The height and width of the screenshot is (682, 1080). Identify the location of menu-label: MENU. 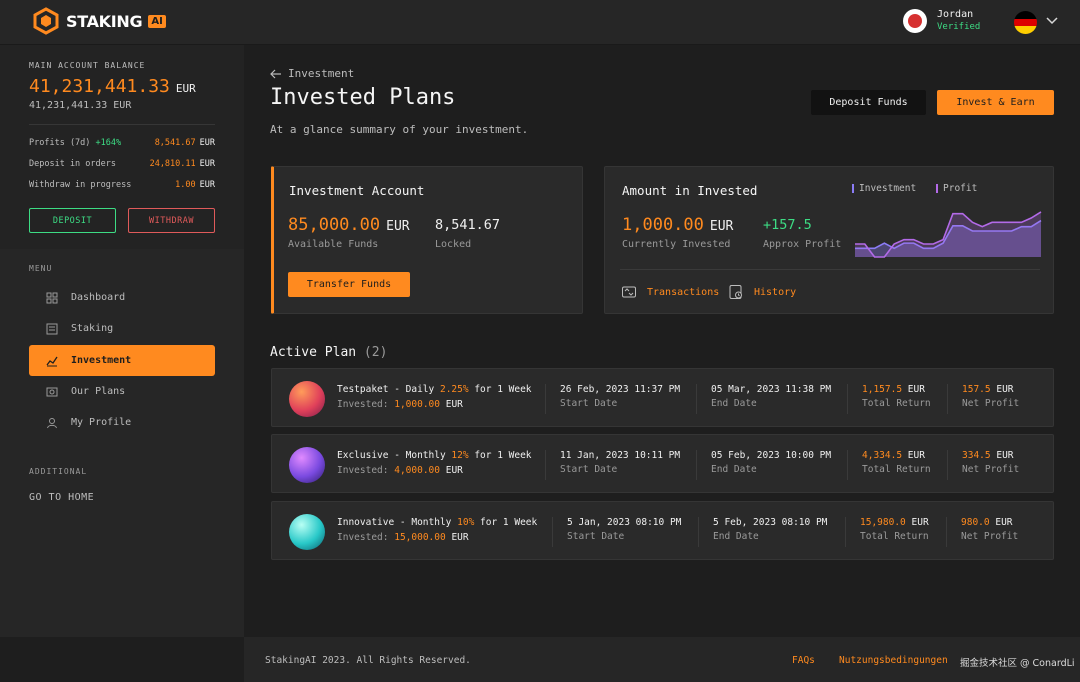
(41, 268).